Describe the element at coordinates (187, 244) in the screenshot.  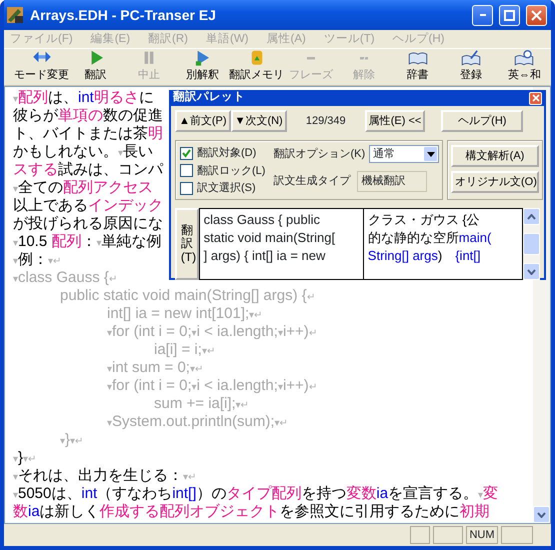
I see `translate-button: 翻訳(T)` at that location.